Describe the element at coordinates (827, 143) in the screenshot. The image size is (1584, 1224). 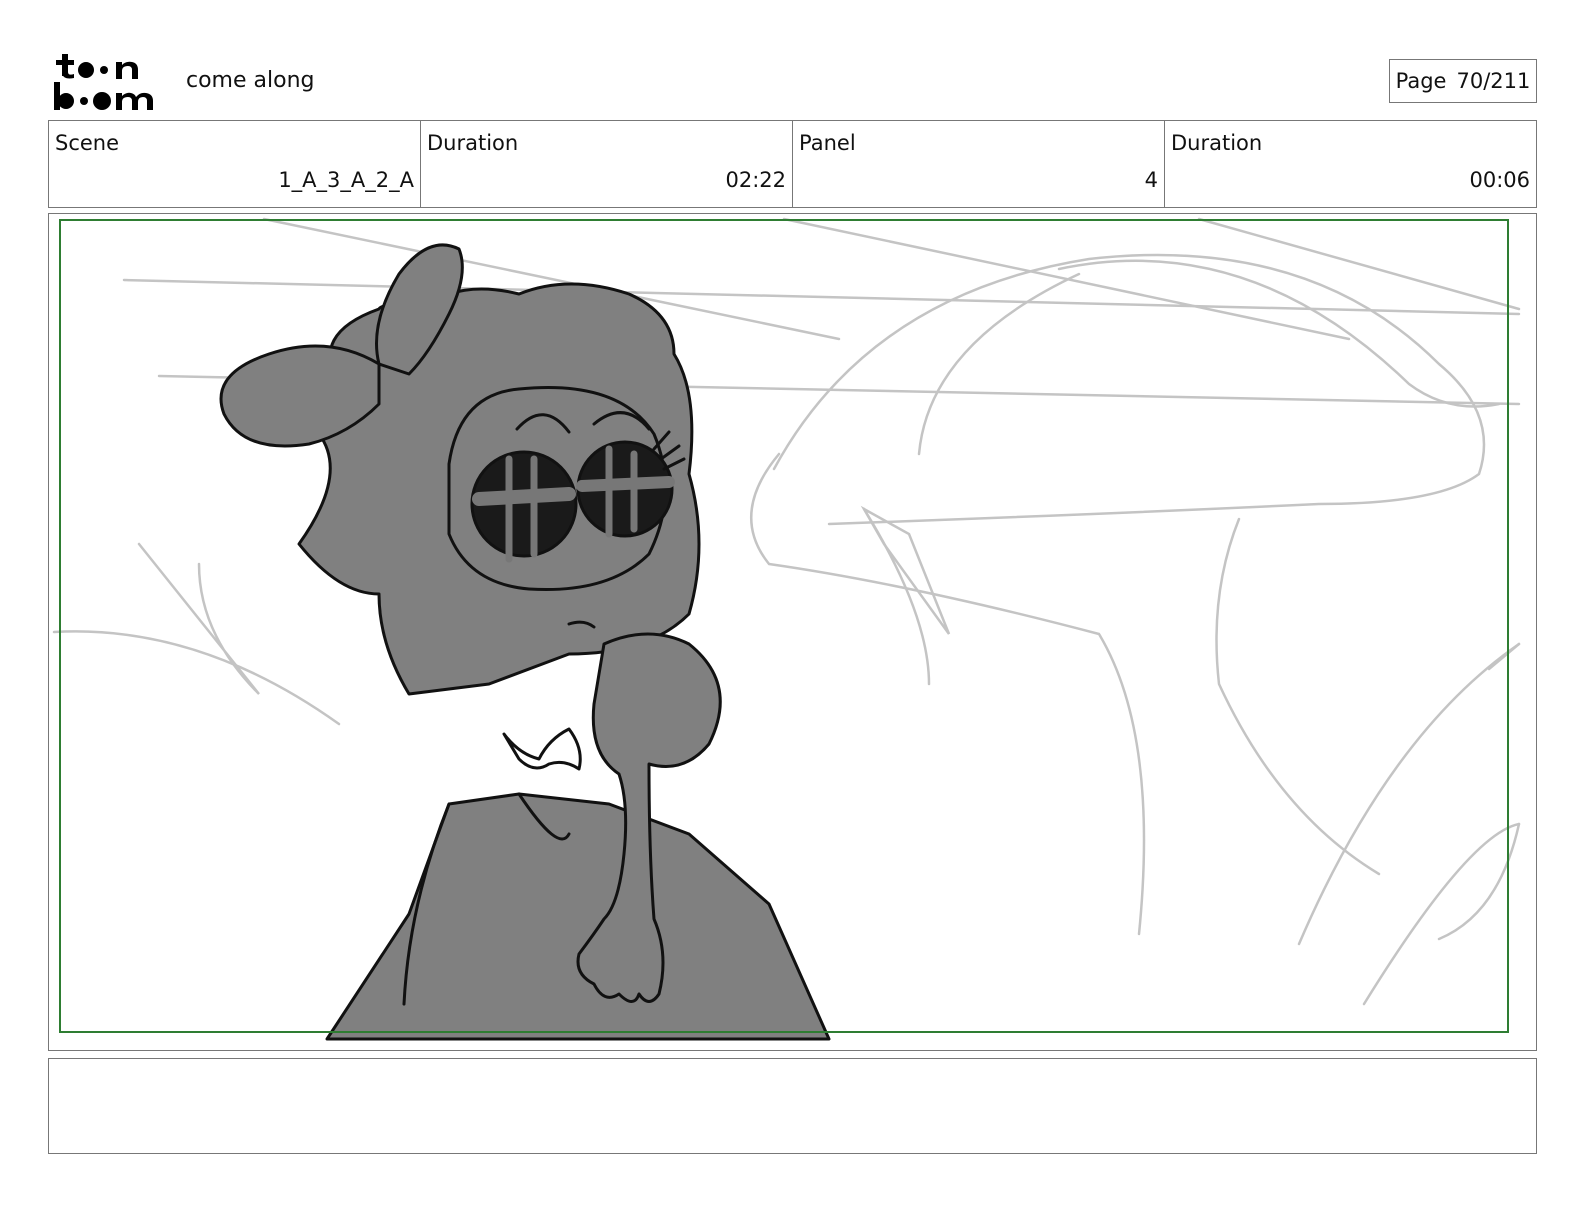
I see `panel-label: Panel` at that location.